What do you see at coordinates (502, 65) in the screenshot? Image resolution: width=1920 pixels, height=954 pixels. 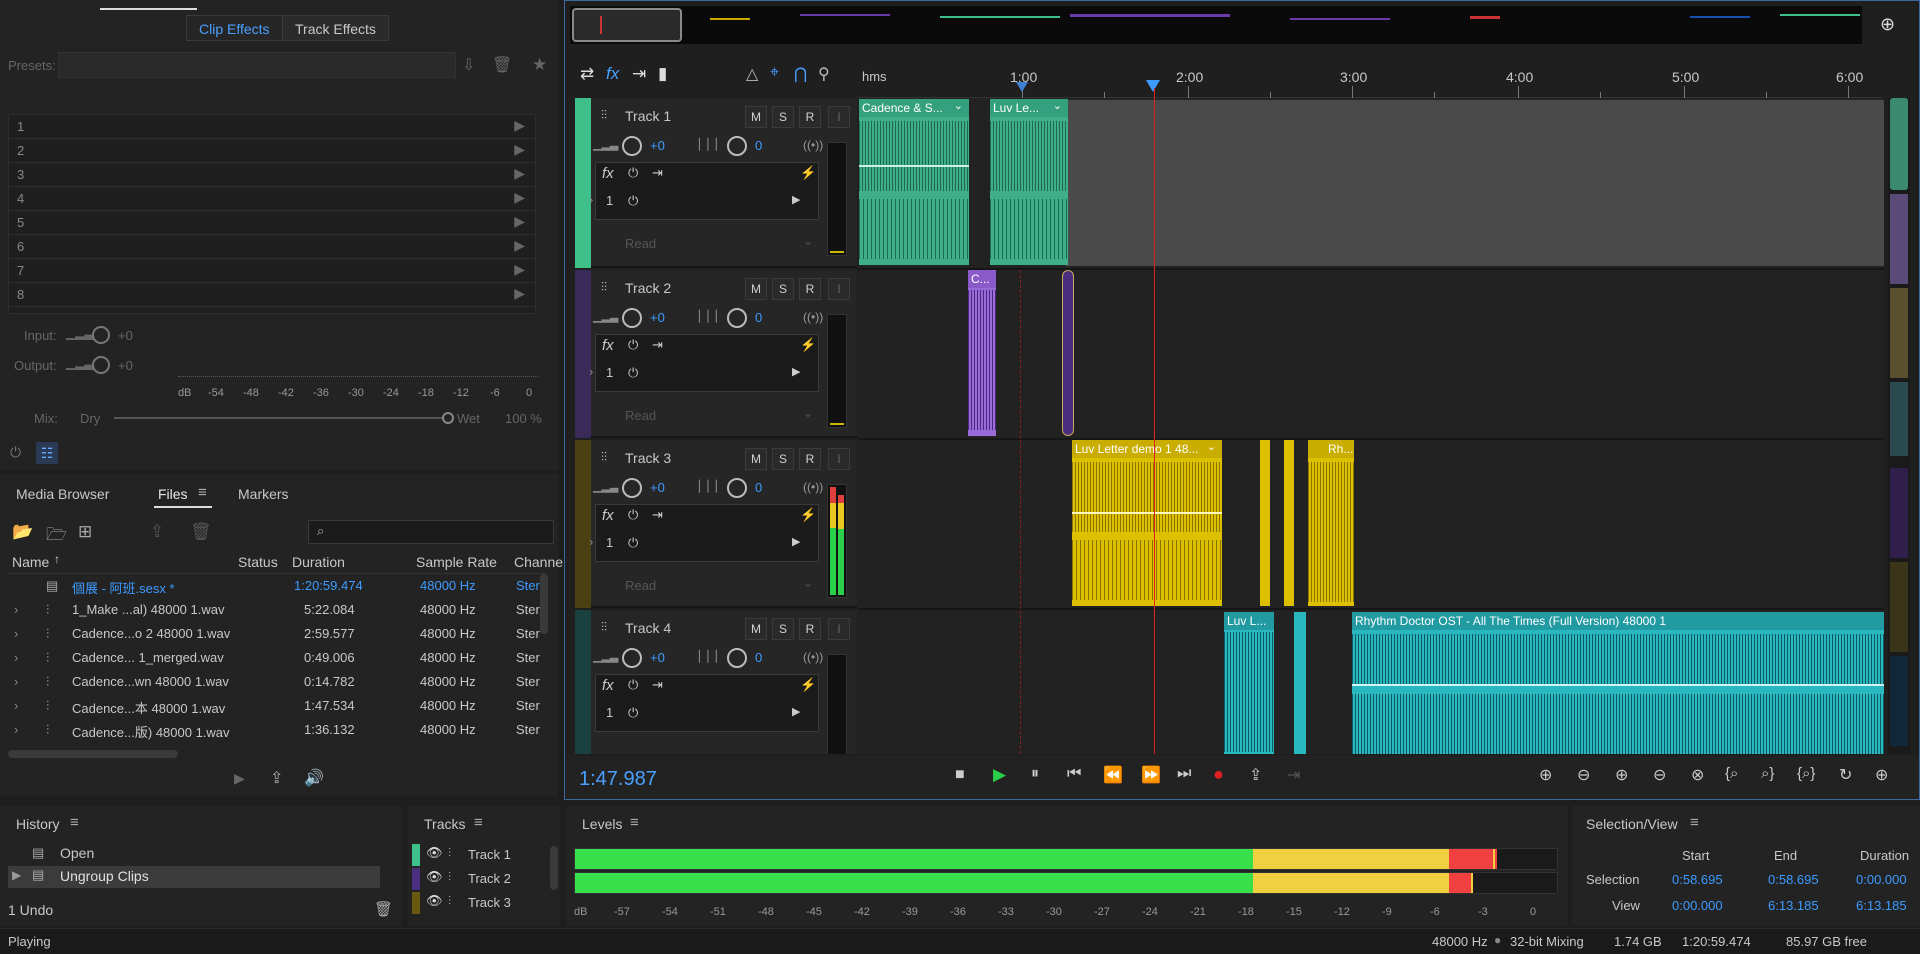 I see `delete-preset-icon: 🗑` at bounding box center [502, 65].